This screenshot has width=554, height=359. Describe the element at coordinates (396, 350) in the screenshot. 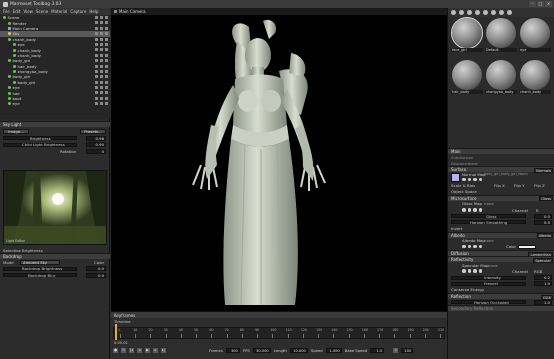

I see `key-icon: ⚷` at that location.